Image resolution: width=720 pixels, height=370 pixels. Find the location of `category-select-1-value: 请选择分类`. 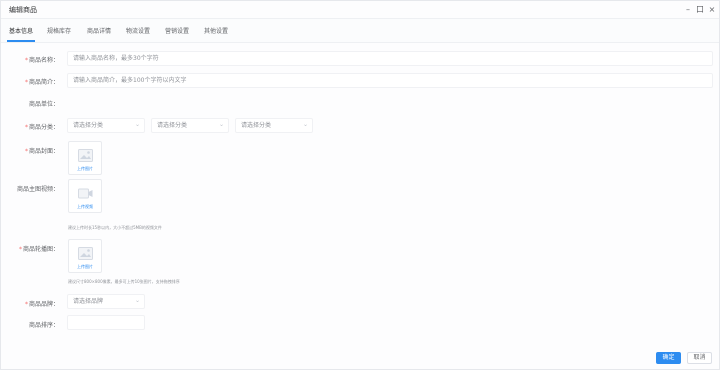

category-select-1-value: 请选择分类 is located at coordinates (88, 125).